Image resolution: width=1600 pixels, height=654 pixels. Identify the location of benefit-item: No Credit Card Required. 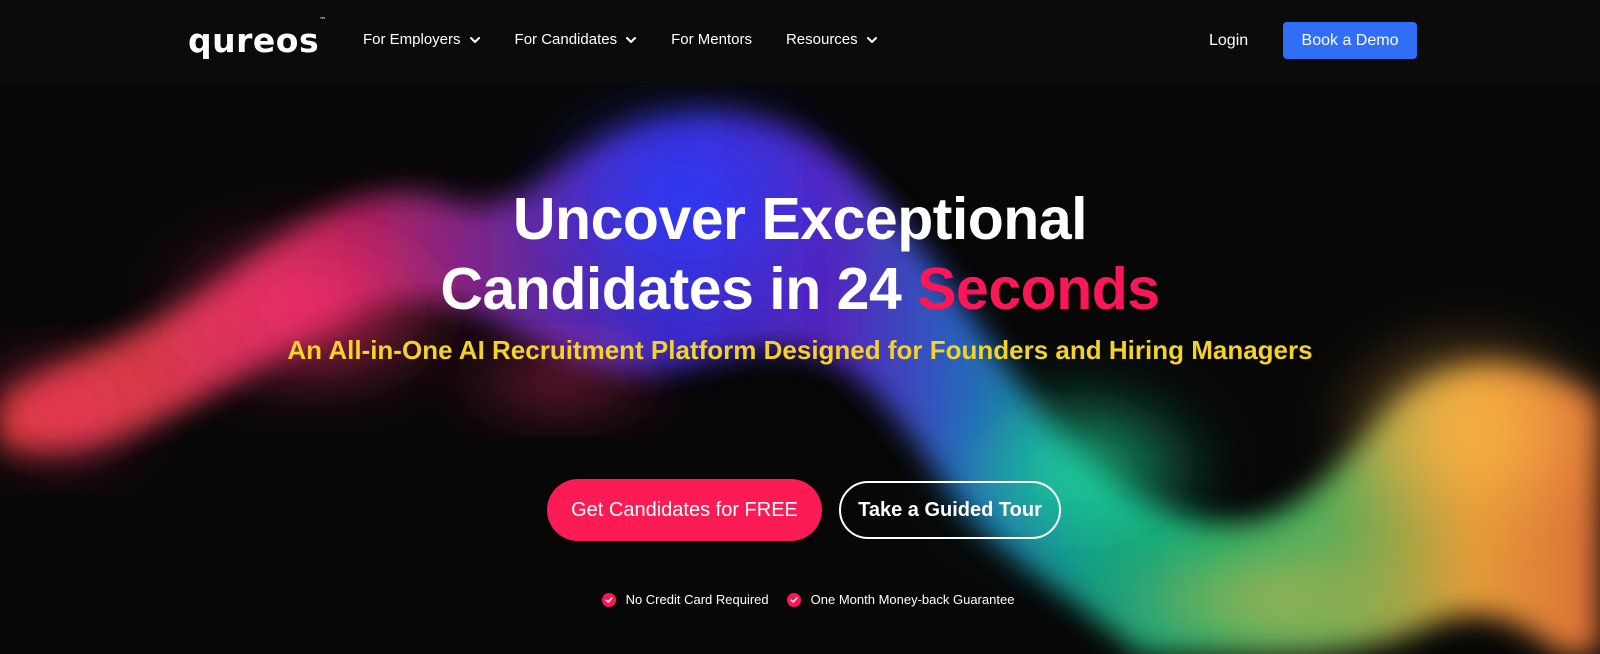
(685, 599).